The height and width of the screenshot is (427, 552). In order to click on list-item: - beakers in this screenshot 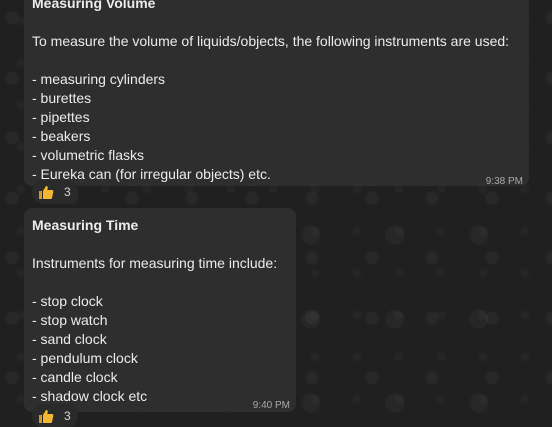, I will do `click(61, 136)`.